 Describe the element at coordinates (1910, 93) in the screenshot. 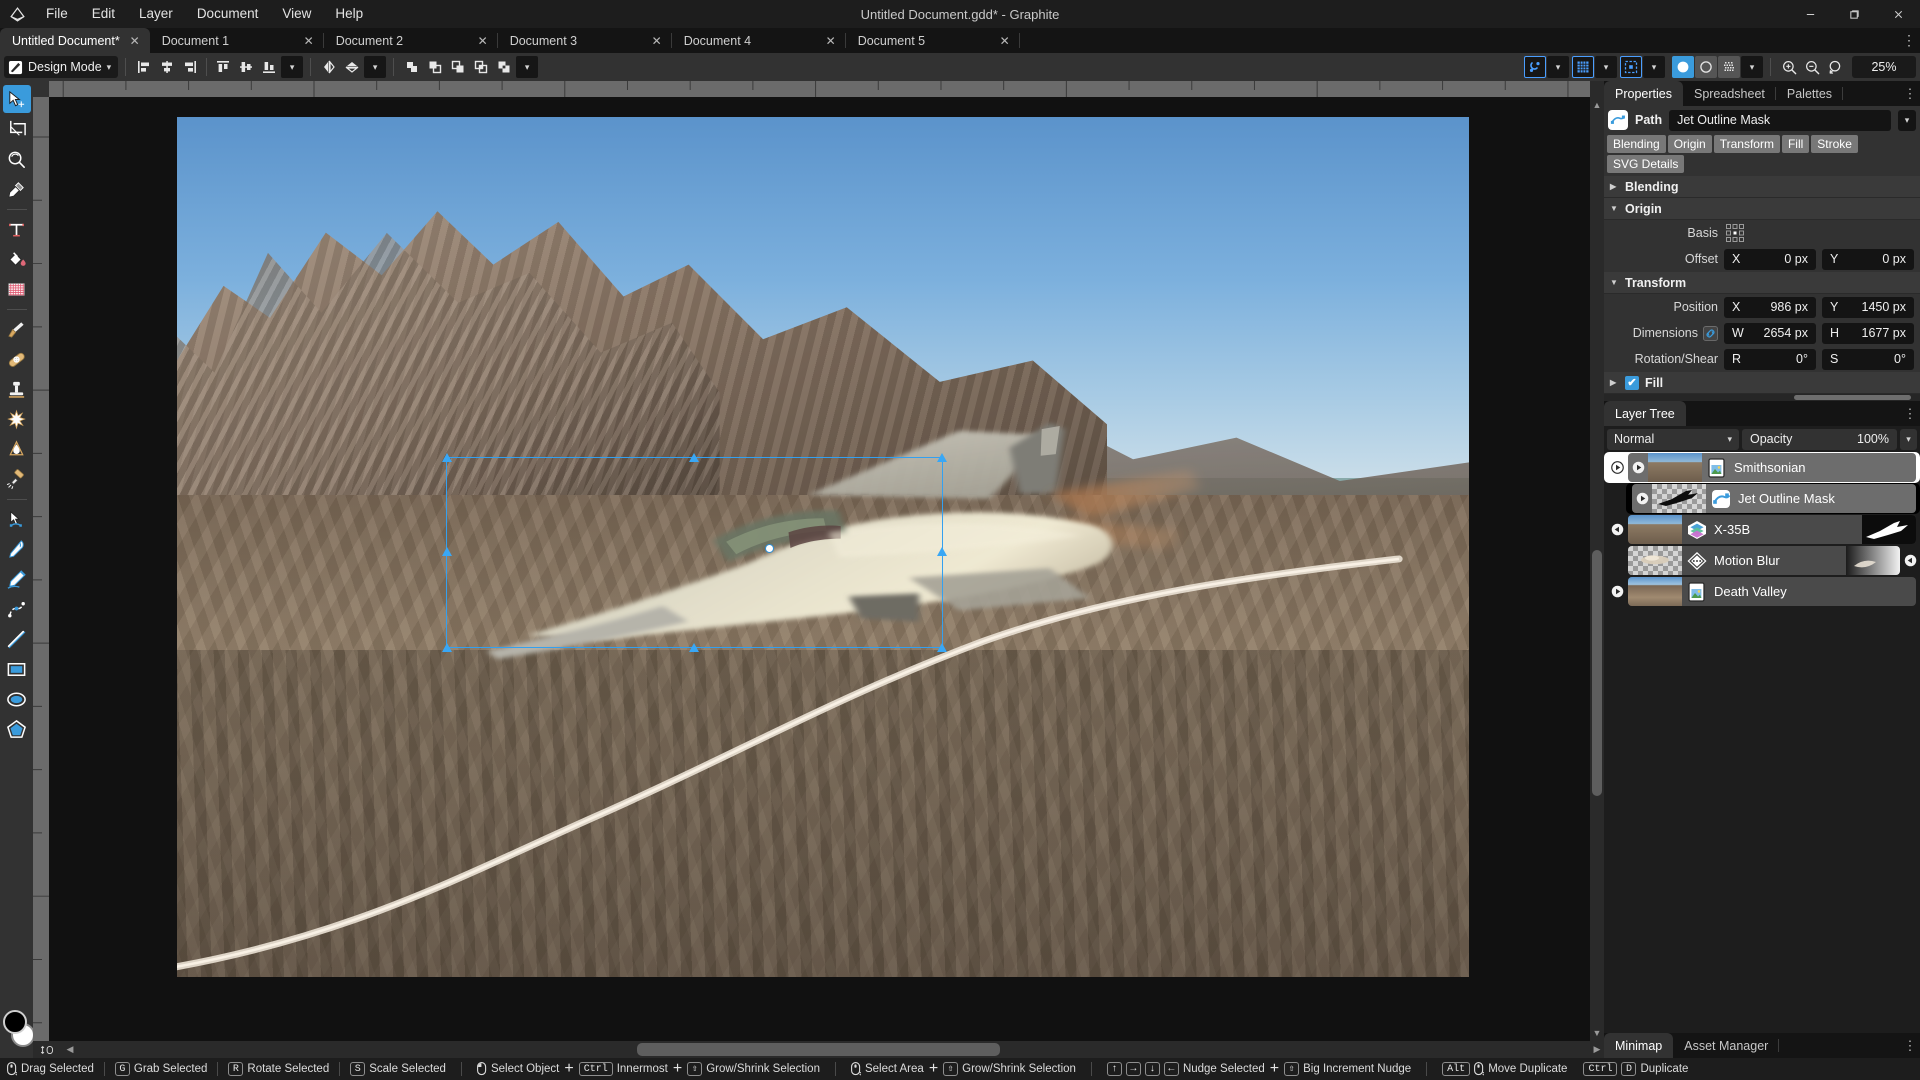

I see `properties-overflow-icon: ⋮` at that location.